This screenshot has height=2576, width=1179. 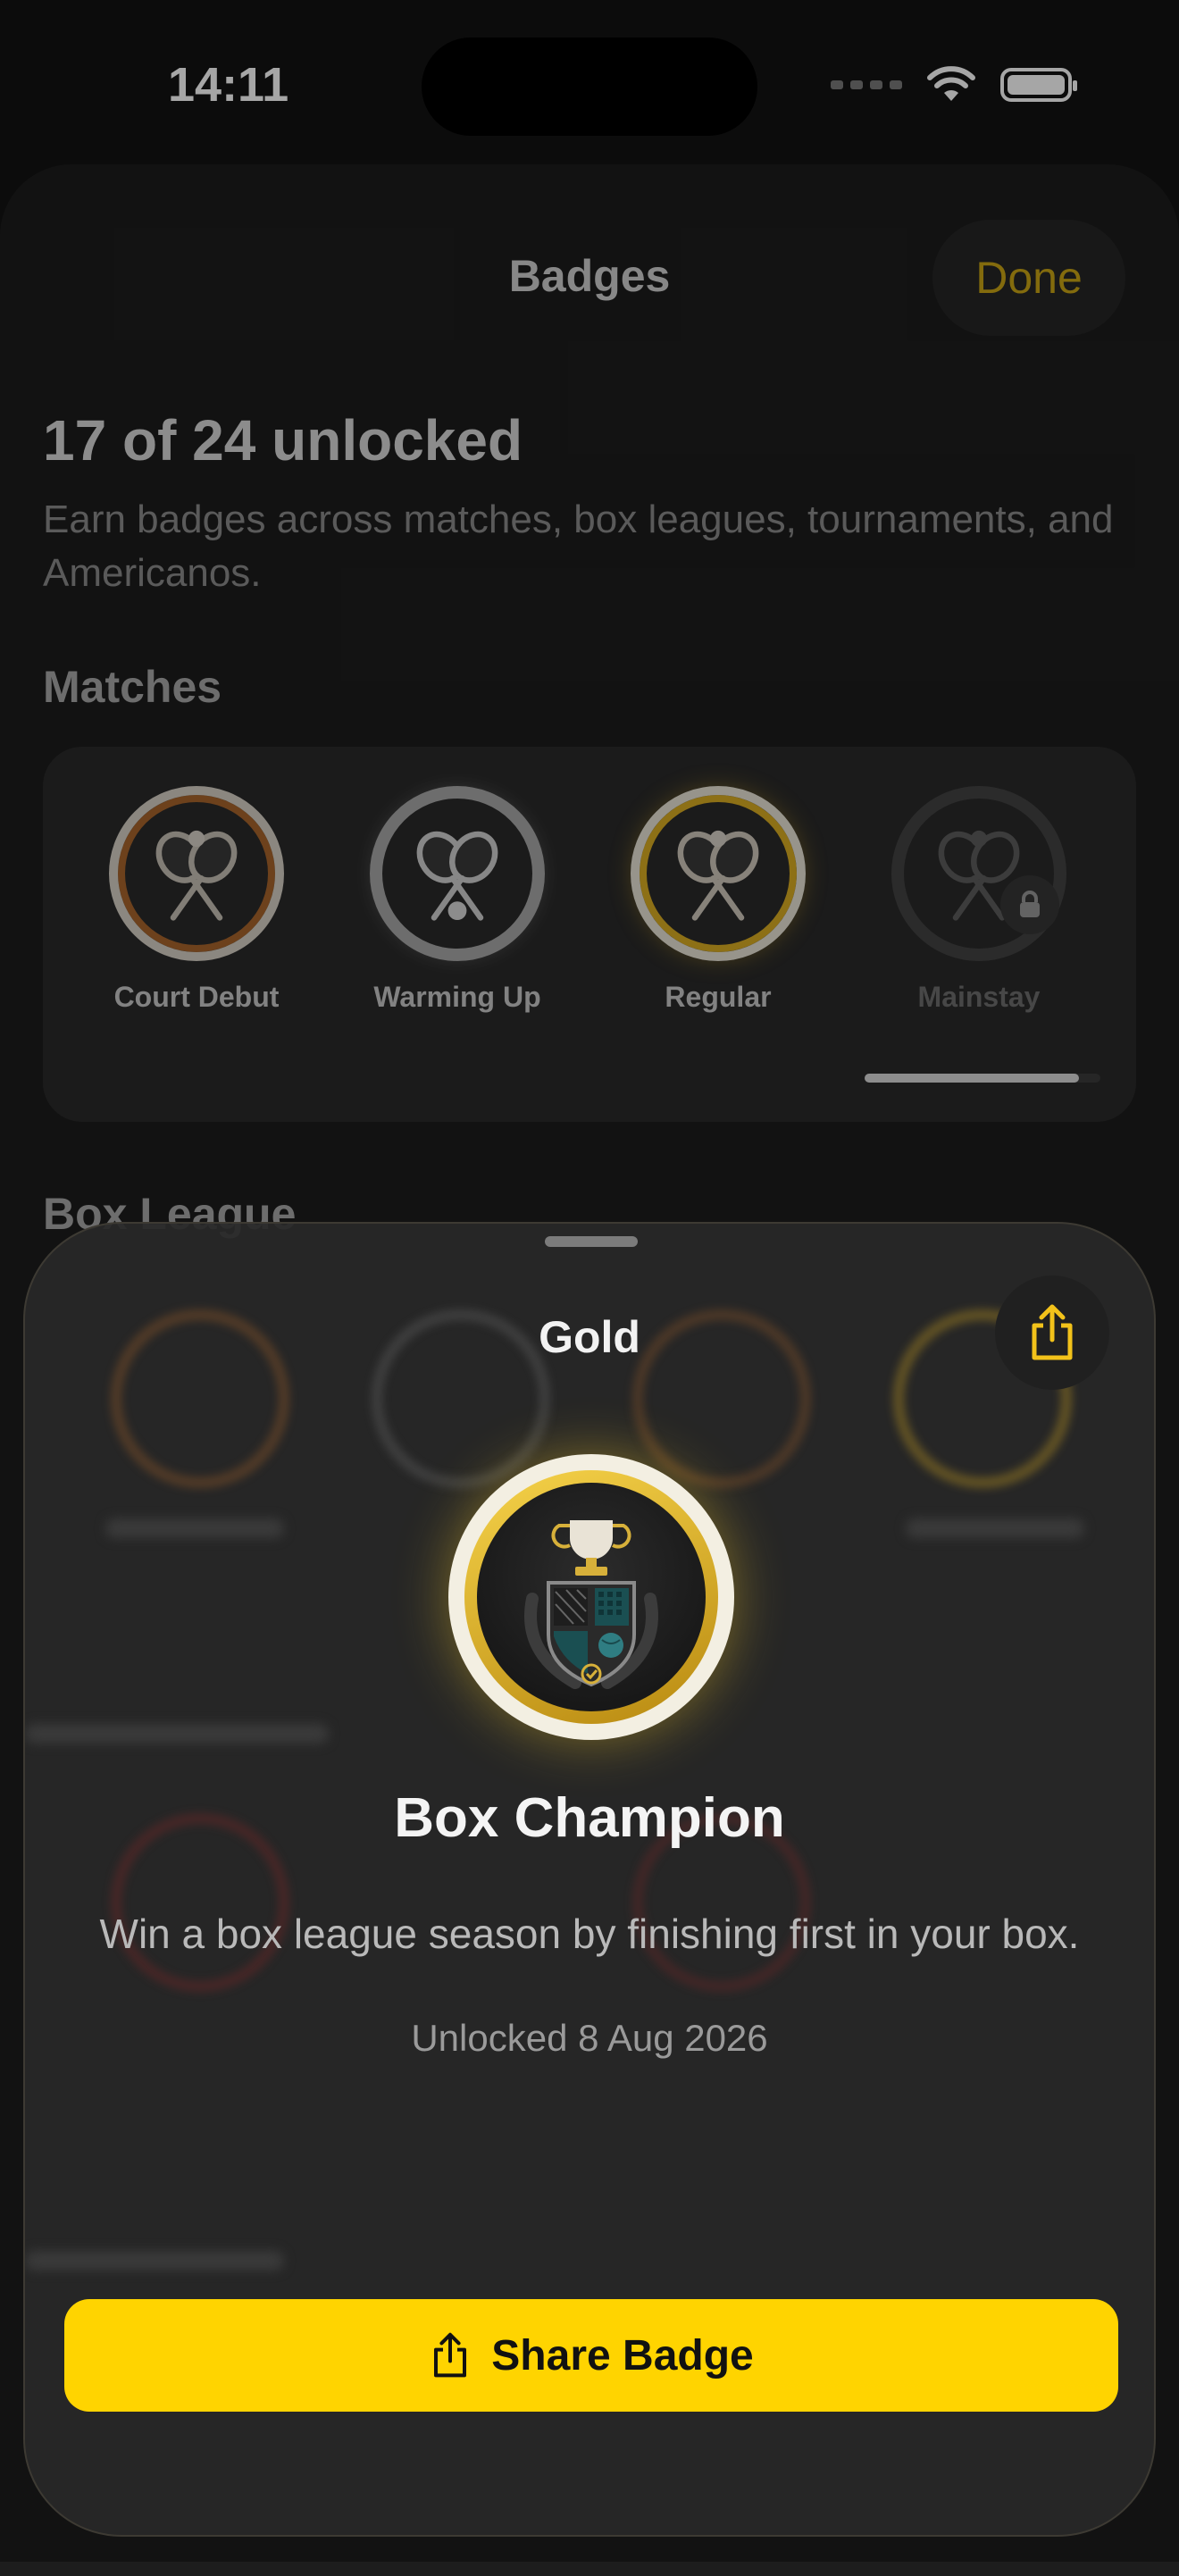 What do you see at coordinates (589, 1337) in the screenshot?
I see `badge-tier-title: Gold` at bounding box center [589, 1337].